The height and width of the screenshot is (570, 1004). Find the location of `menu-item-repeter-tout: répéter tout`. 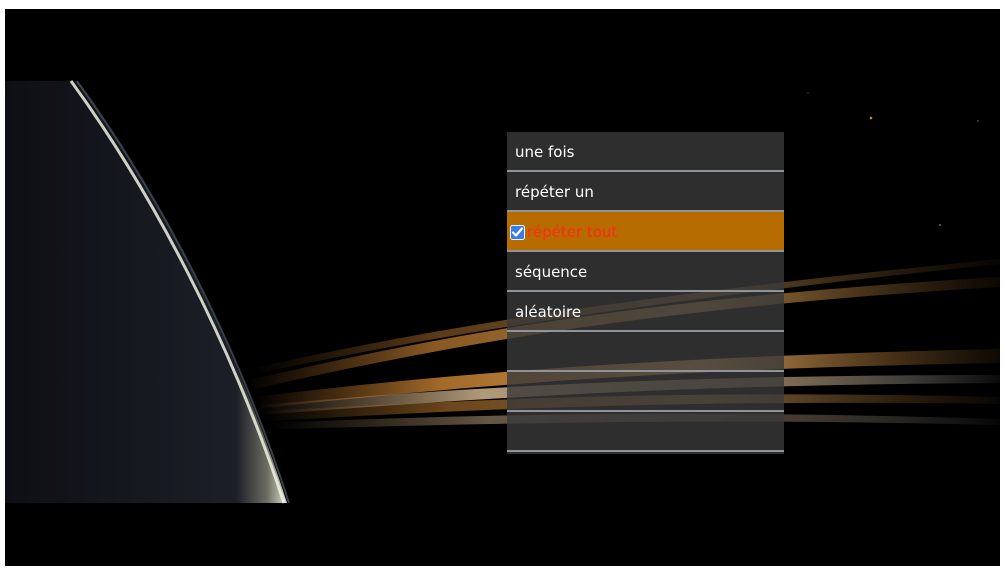

menu-item-repeter-tout: répéter tout is located at coordinates (645, 232).